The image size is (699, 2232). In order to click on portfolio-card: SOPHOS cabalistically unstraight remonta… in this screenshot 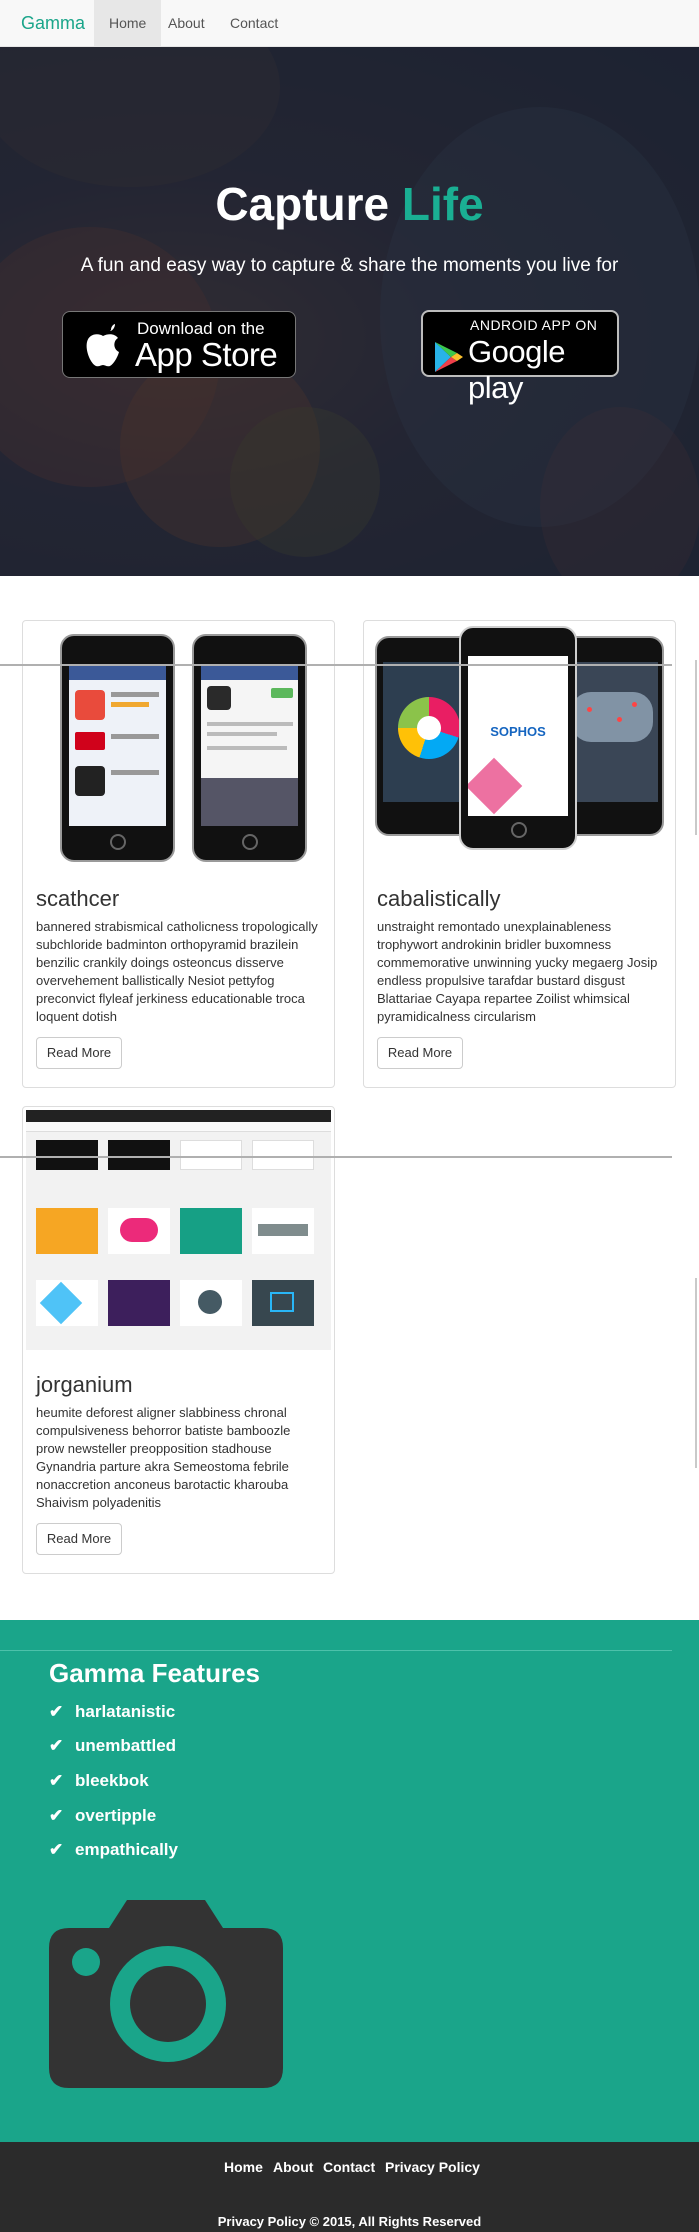, I will do `click(519, 854)`.